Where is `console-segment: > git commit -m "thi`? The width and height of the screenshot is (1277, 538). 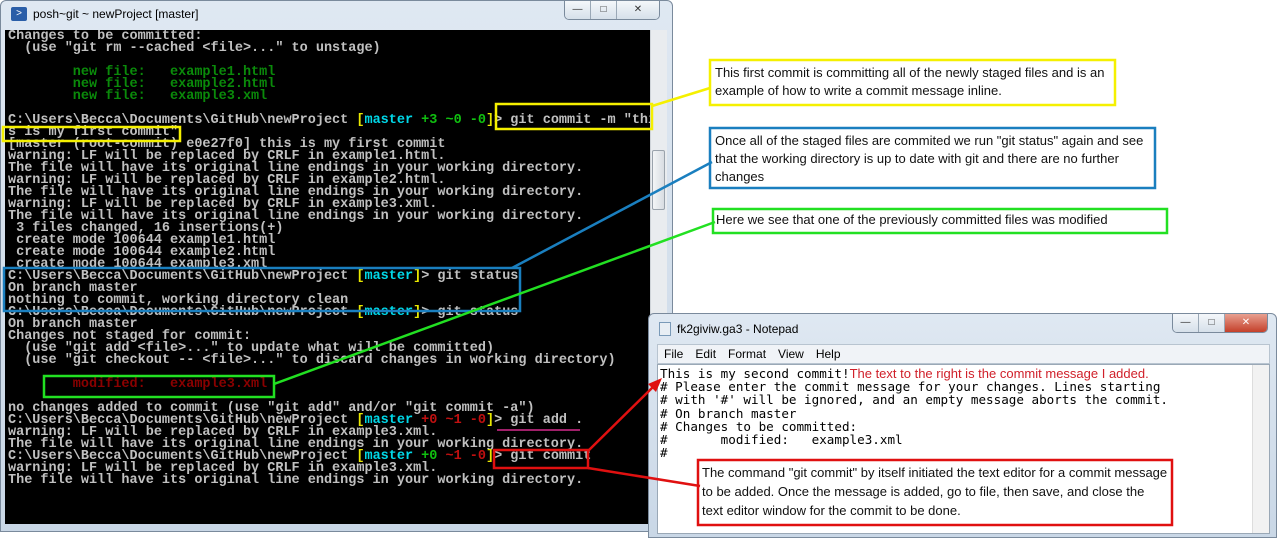 console-segment: > git commit -m "thi is located at coordinates (572, 120).